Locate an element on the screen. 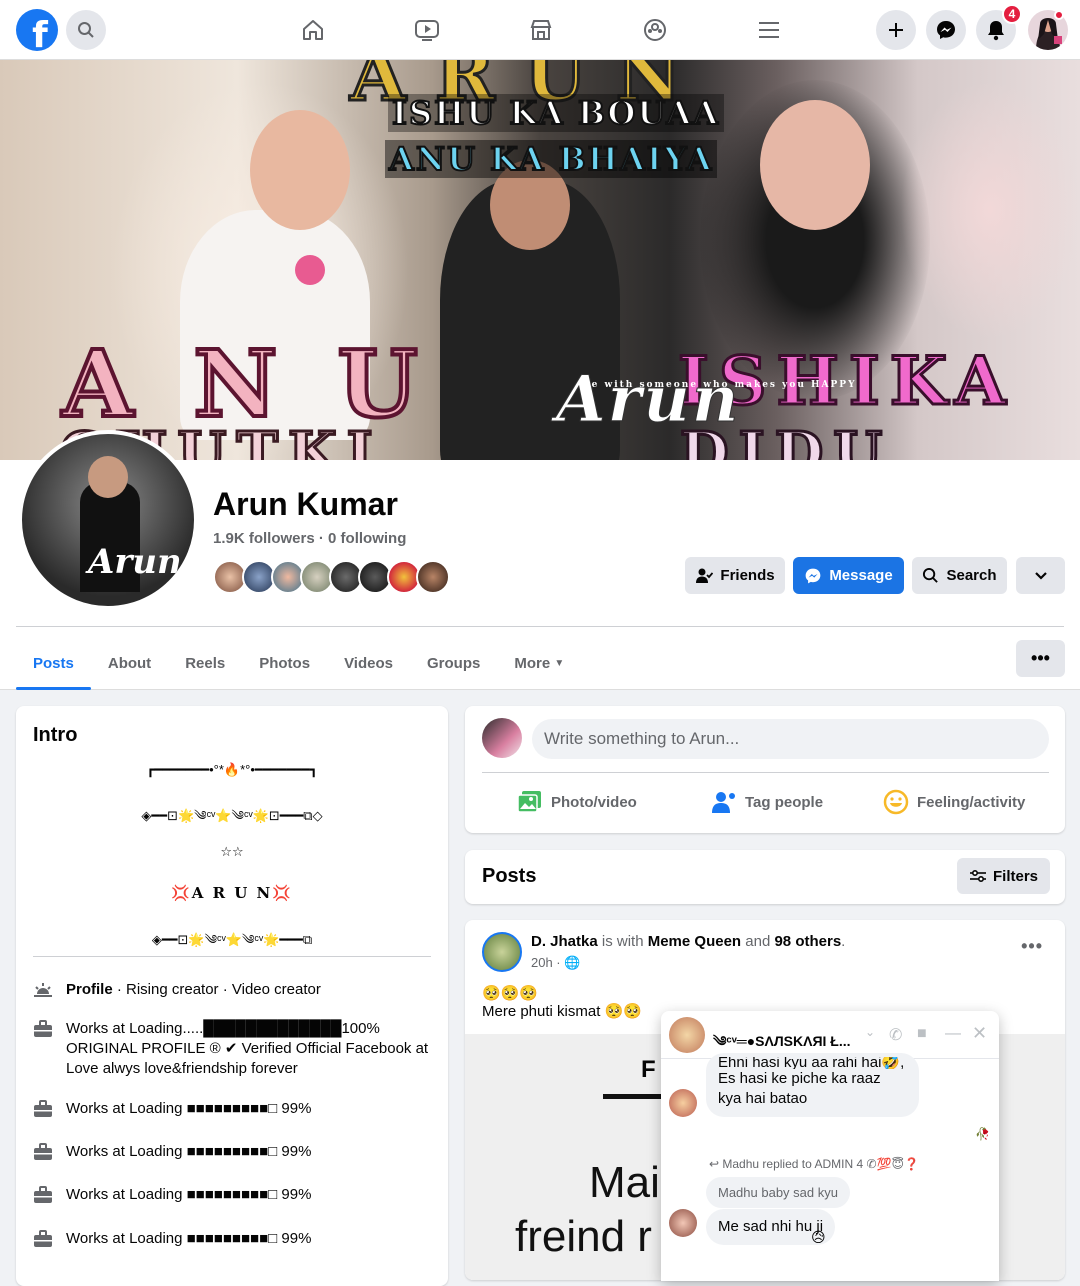 This screenshot has height=1286, width=1080. feeling-icon is located at coordinates (896, 802).